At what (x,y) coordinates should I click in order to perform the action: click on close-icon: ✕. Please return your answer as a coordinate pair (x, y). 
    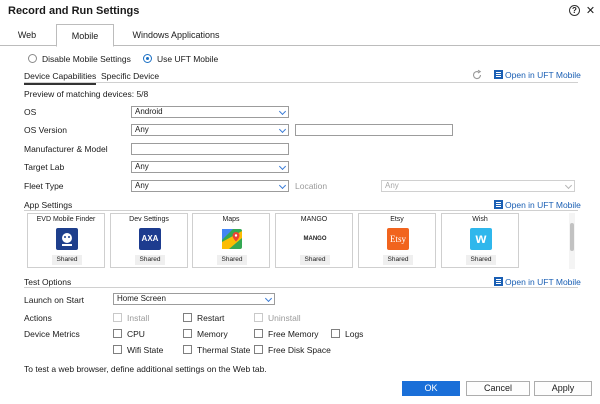
    Looking at the image, I should click on (590, 11).